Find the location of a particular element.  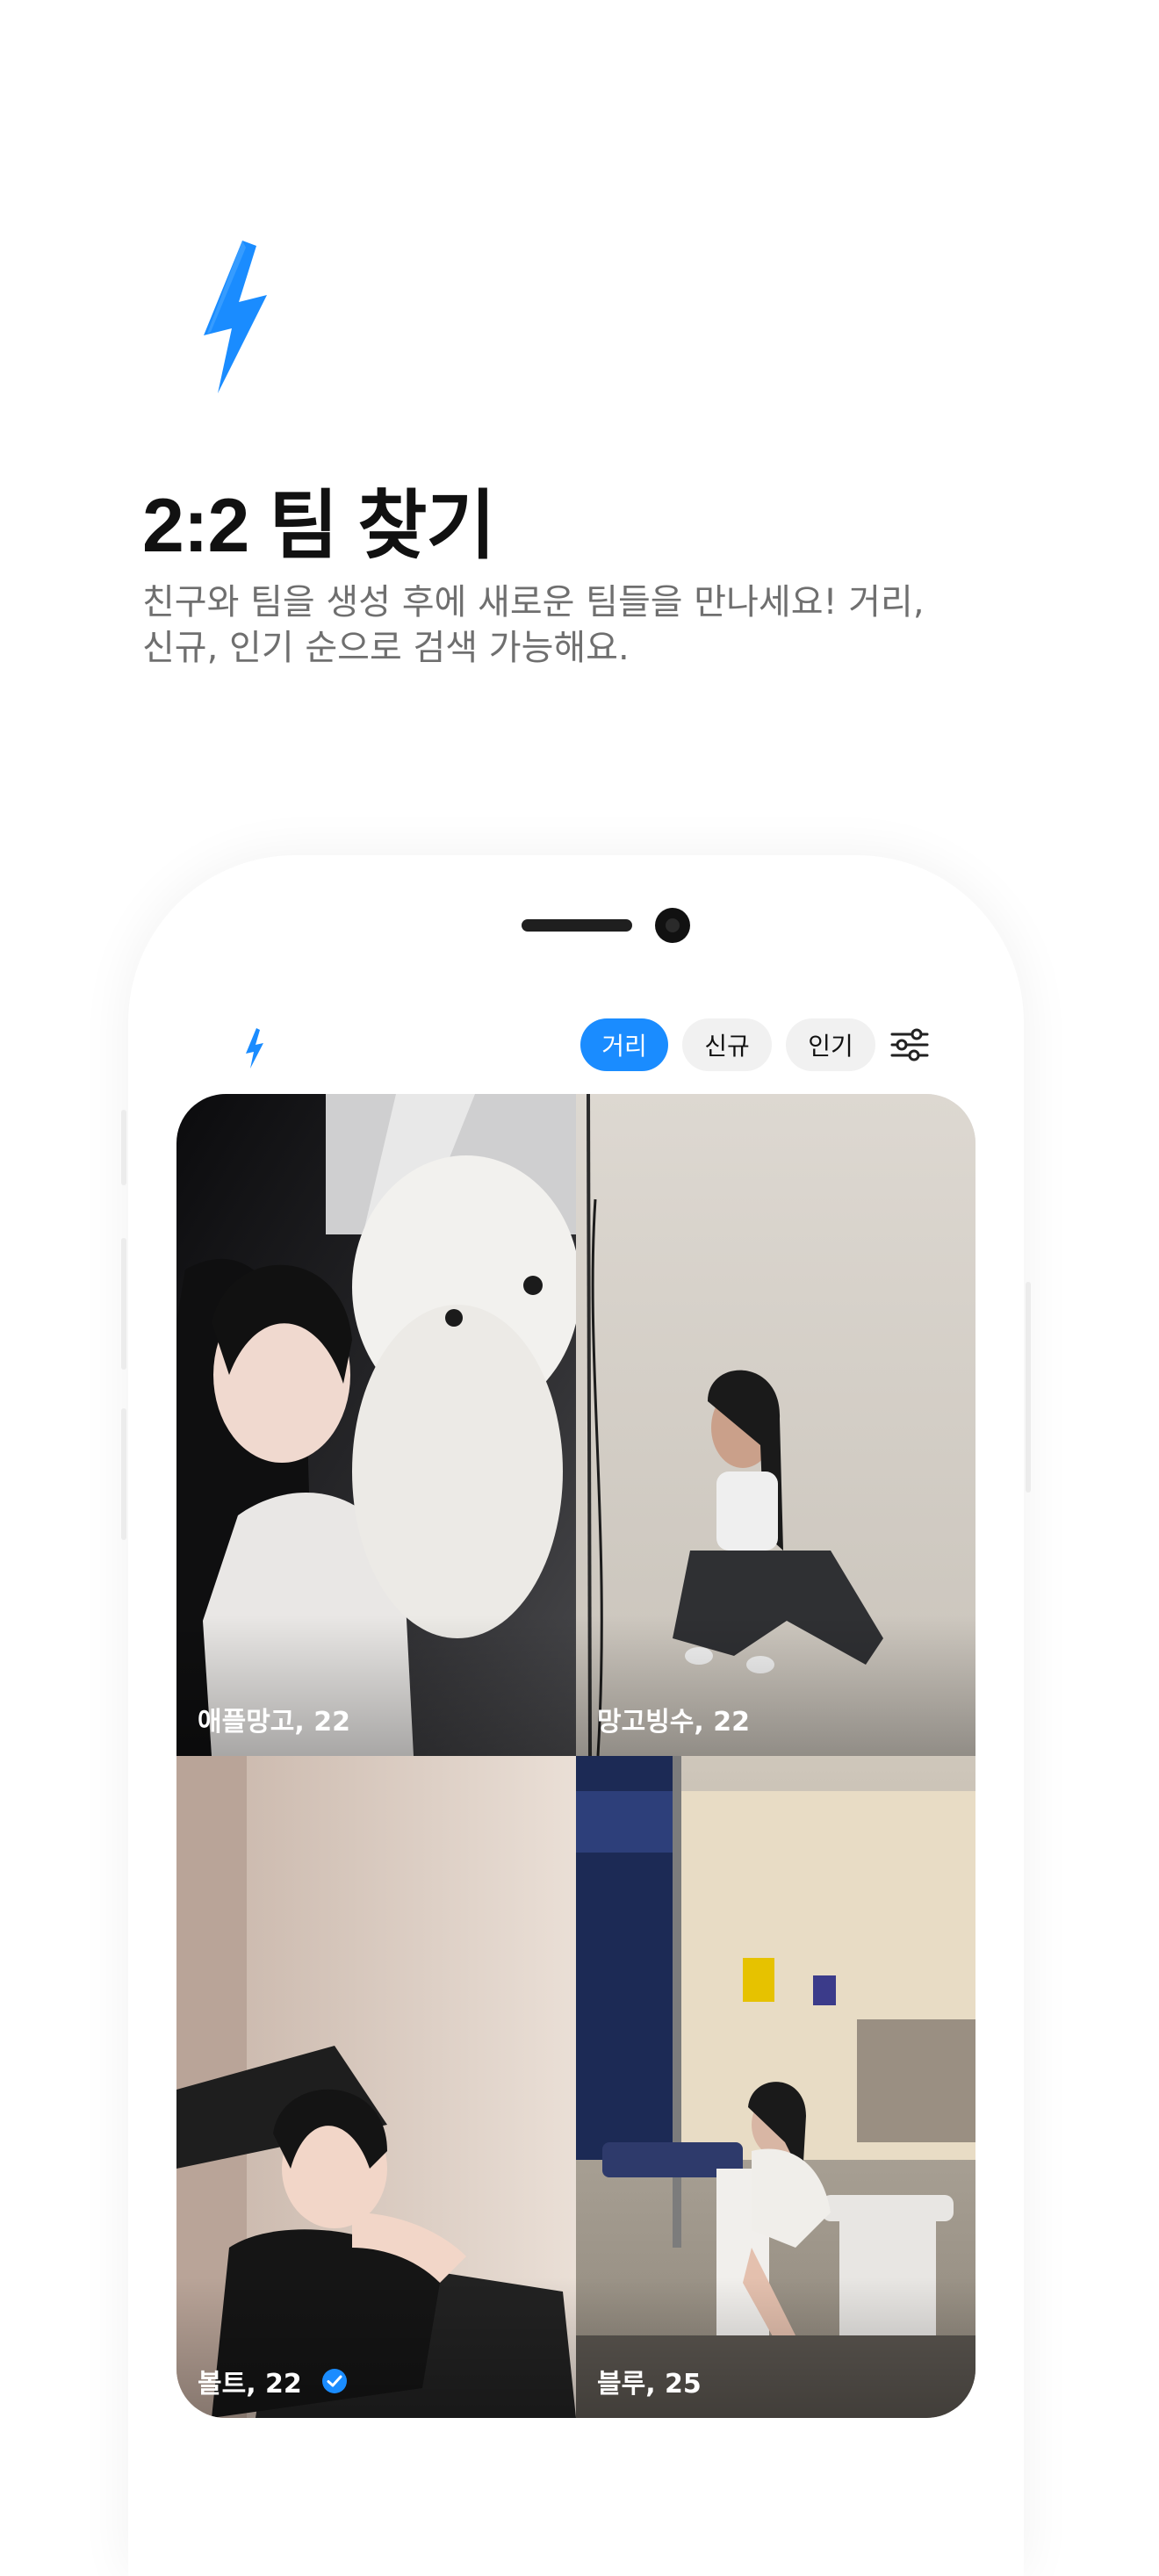

profile-caption: 볼트, 22 is located at coordinates (273, 2381).